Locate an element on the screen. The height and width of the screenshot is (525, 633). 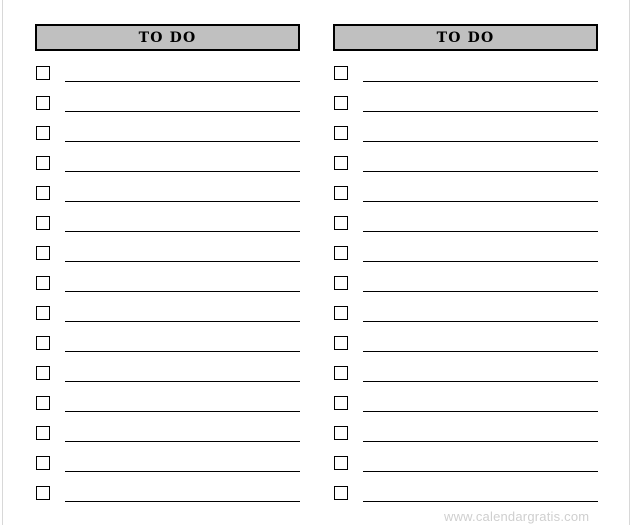
column-title-right: TO DO is located at coordinates (465, 37).